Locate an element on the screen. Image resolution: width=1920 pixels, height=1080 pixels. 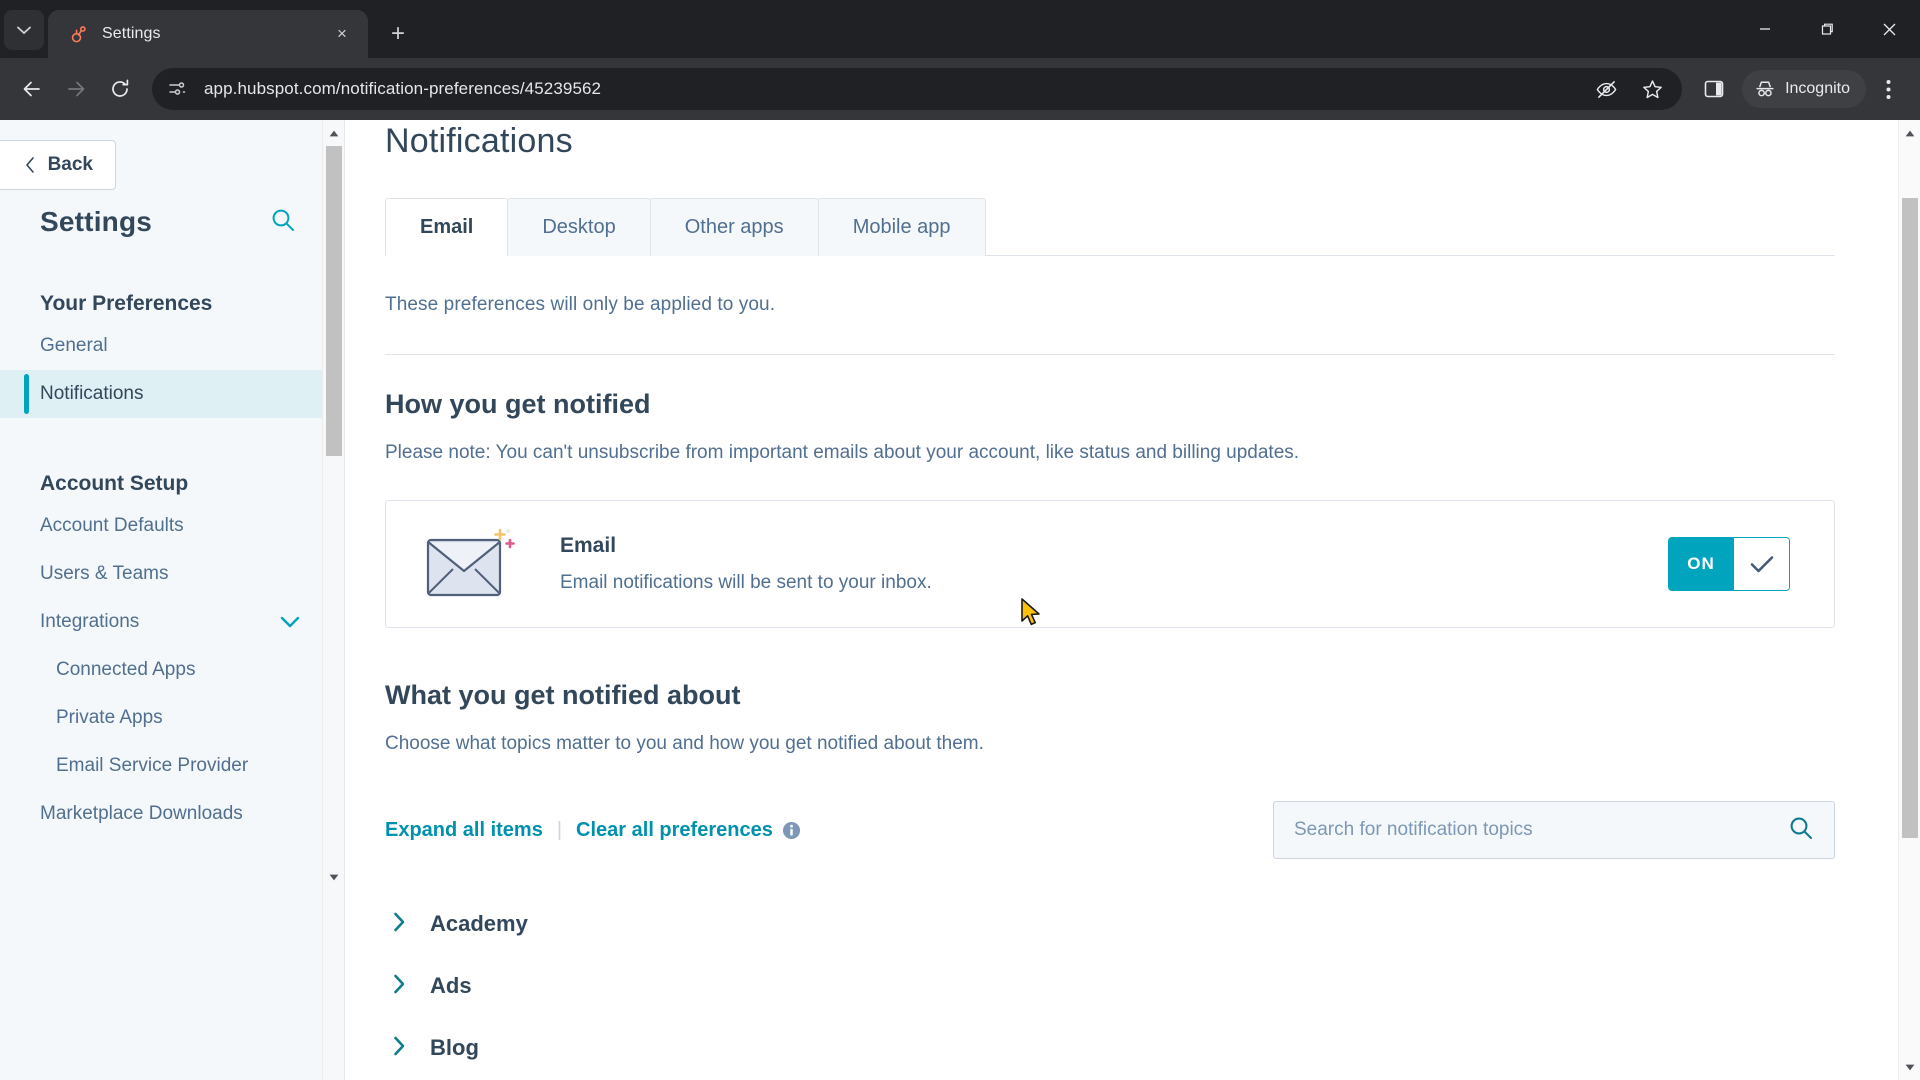
maximize-window-button is located at coordinates (1827, 29).